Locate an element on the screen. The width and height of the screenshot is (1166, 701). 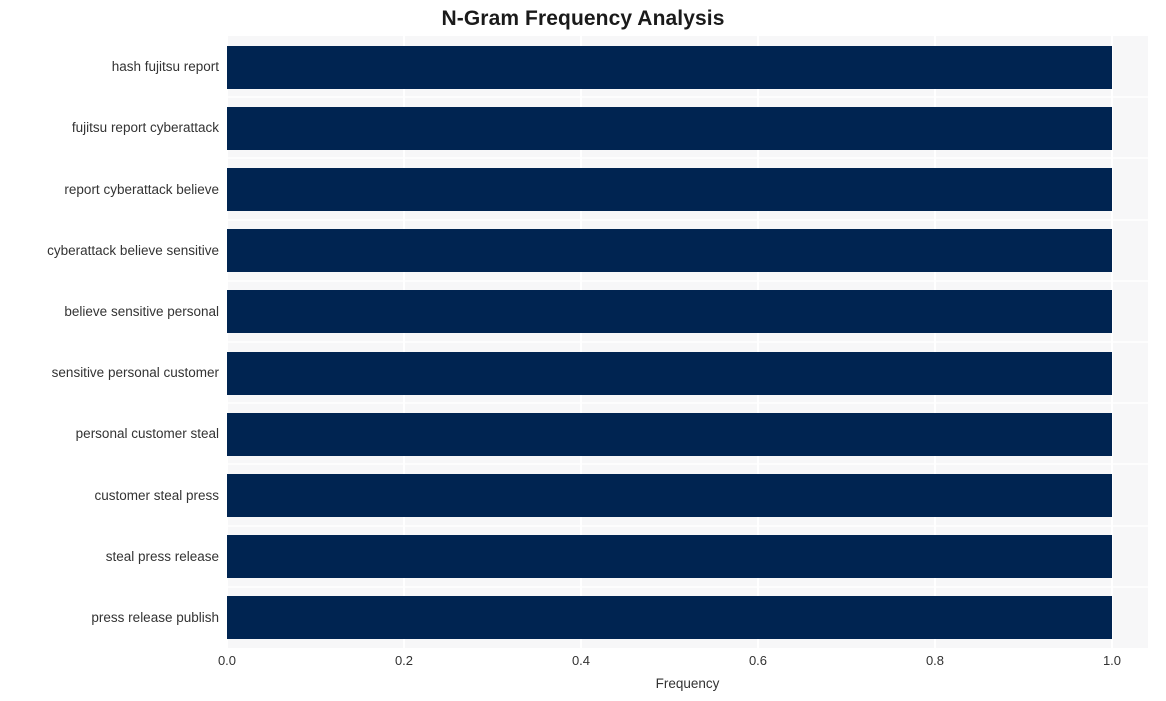
x-axis-tick-label: 0.4 is located at coordinates (581, 660).